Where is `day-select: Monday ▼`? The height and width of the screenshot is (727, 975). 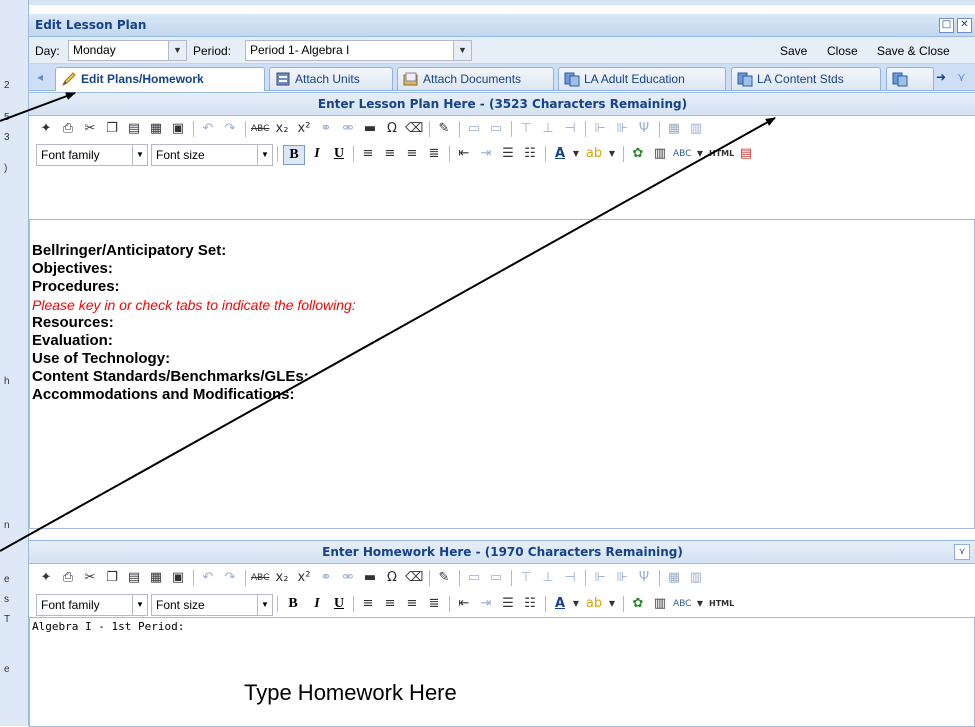
day-select: Monday ▼ is located at coordinates (127, 50).